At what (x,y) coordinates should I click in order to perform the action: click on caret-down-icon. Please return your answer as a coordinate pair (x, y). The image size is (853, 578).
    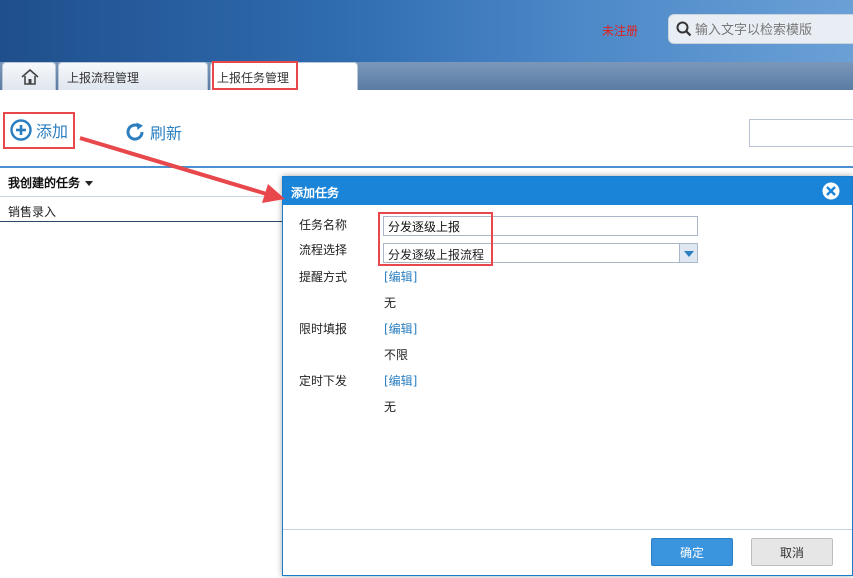
    Looking at the image, I should click on (89, 183).